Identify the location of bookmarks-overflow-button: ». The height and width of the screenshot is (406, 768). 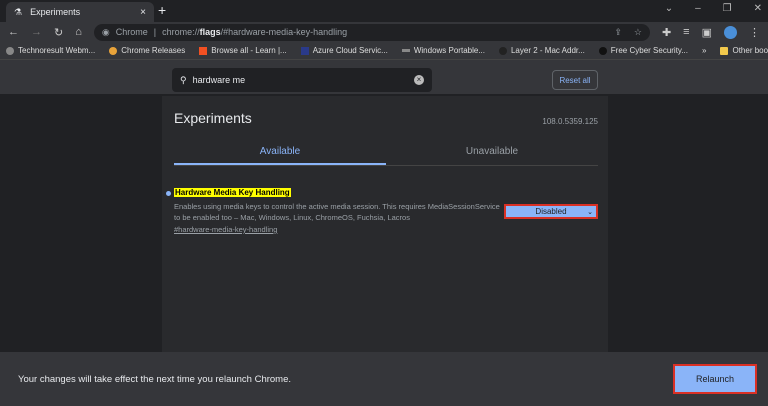
(704, 50).